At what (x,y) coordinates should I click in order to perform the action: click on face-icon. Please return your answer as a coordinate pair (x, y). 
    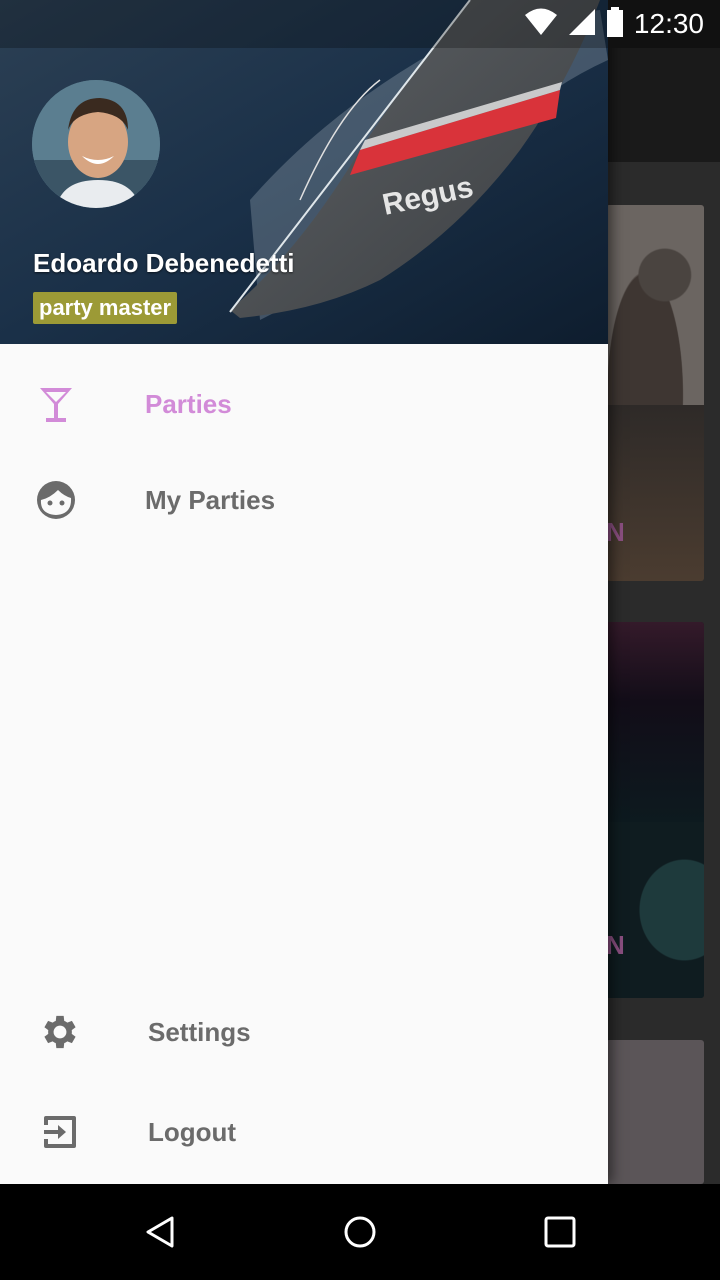
    Looking at the image, I should click on (56, 500).